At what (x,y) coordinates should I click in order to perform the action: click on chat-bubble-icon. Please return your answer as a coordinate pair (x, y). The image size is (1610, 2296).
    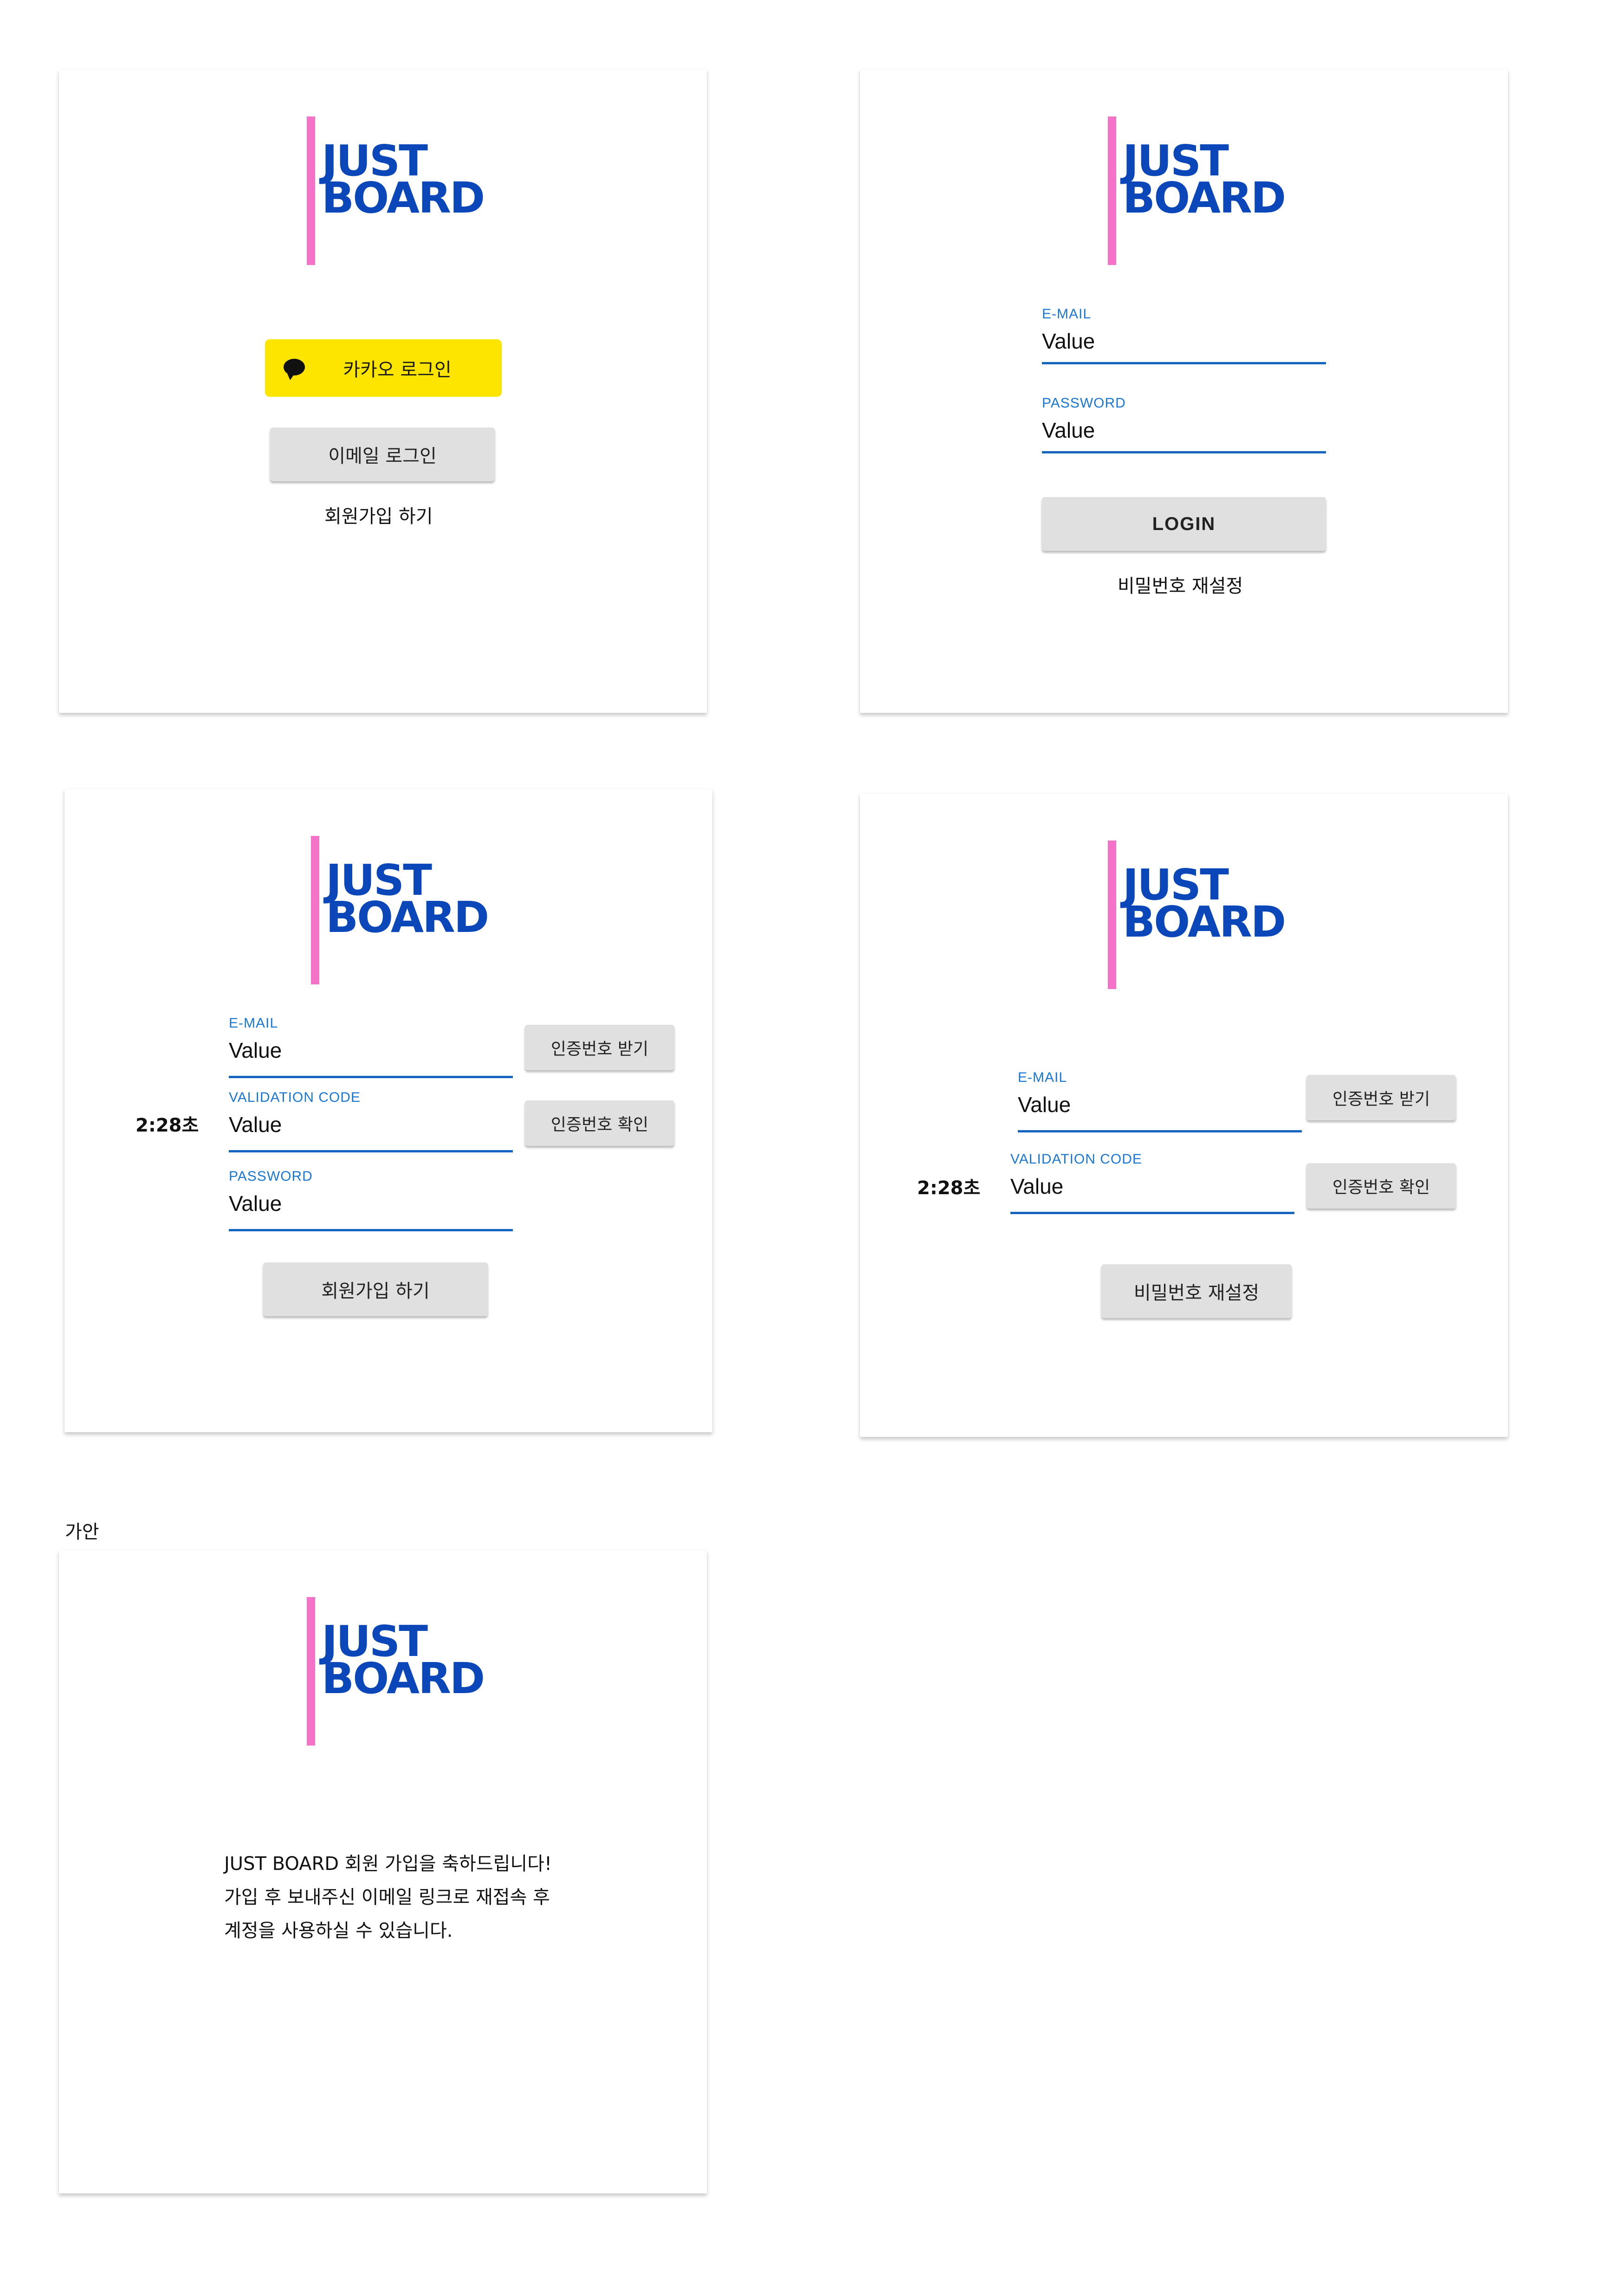
    Looking at the image, I should click on (294, 369).